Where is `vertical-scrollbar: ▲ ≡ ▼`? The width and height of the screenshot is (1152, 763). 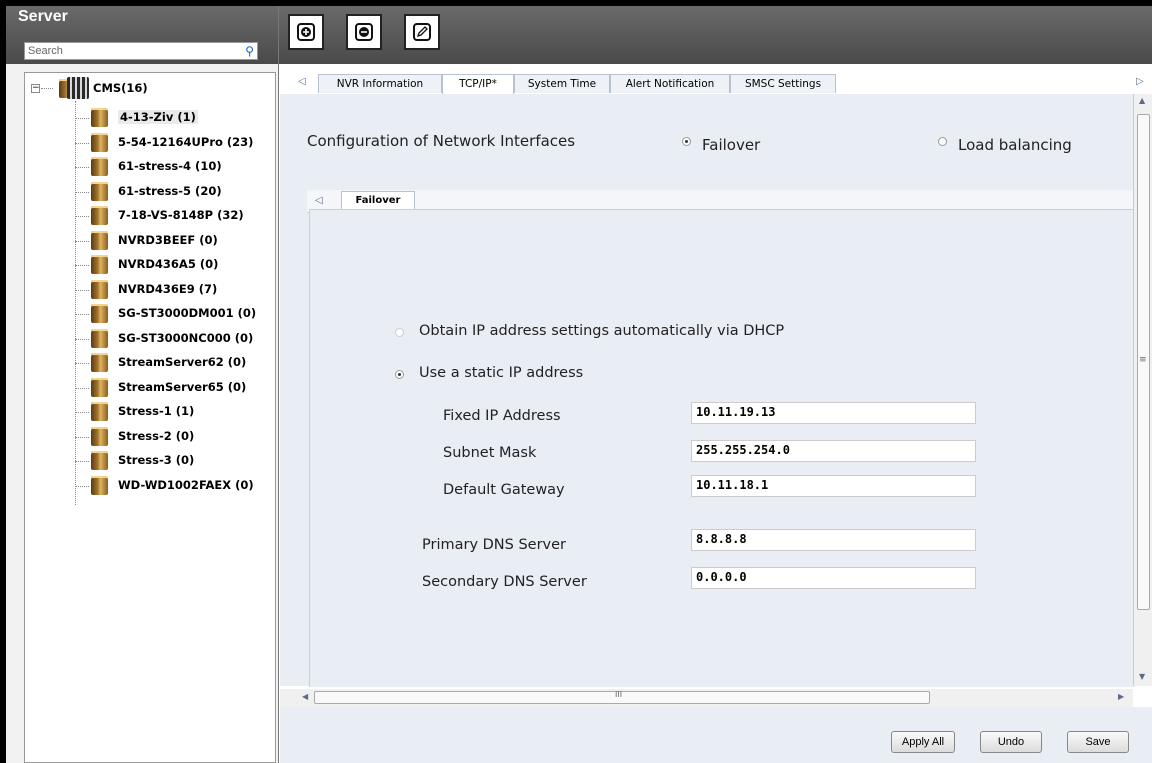
vertical-scrollbar: ▲ ≡ ▼ is located at coordinates (1142, 390).